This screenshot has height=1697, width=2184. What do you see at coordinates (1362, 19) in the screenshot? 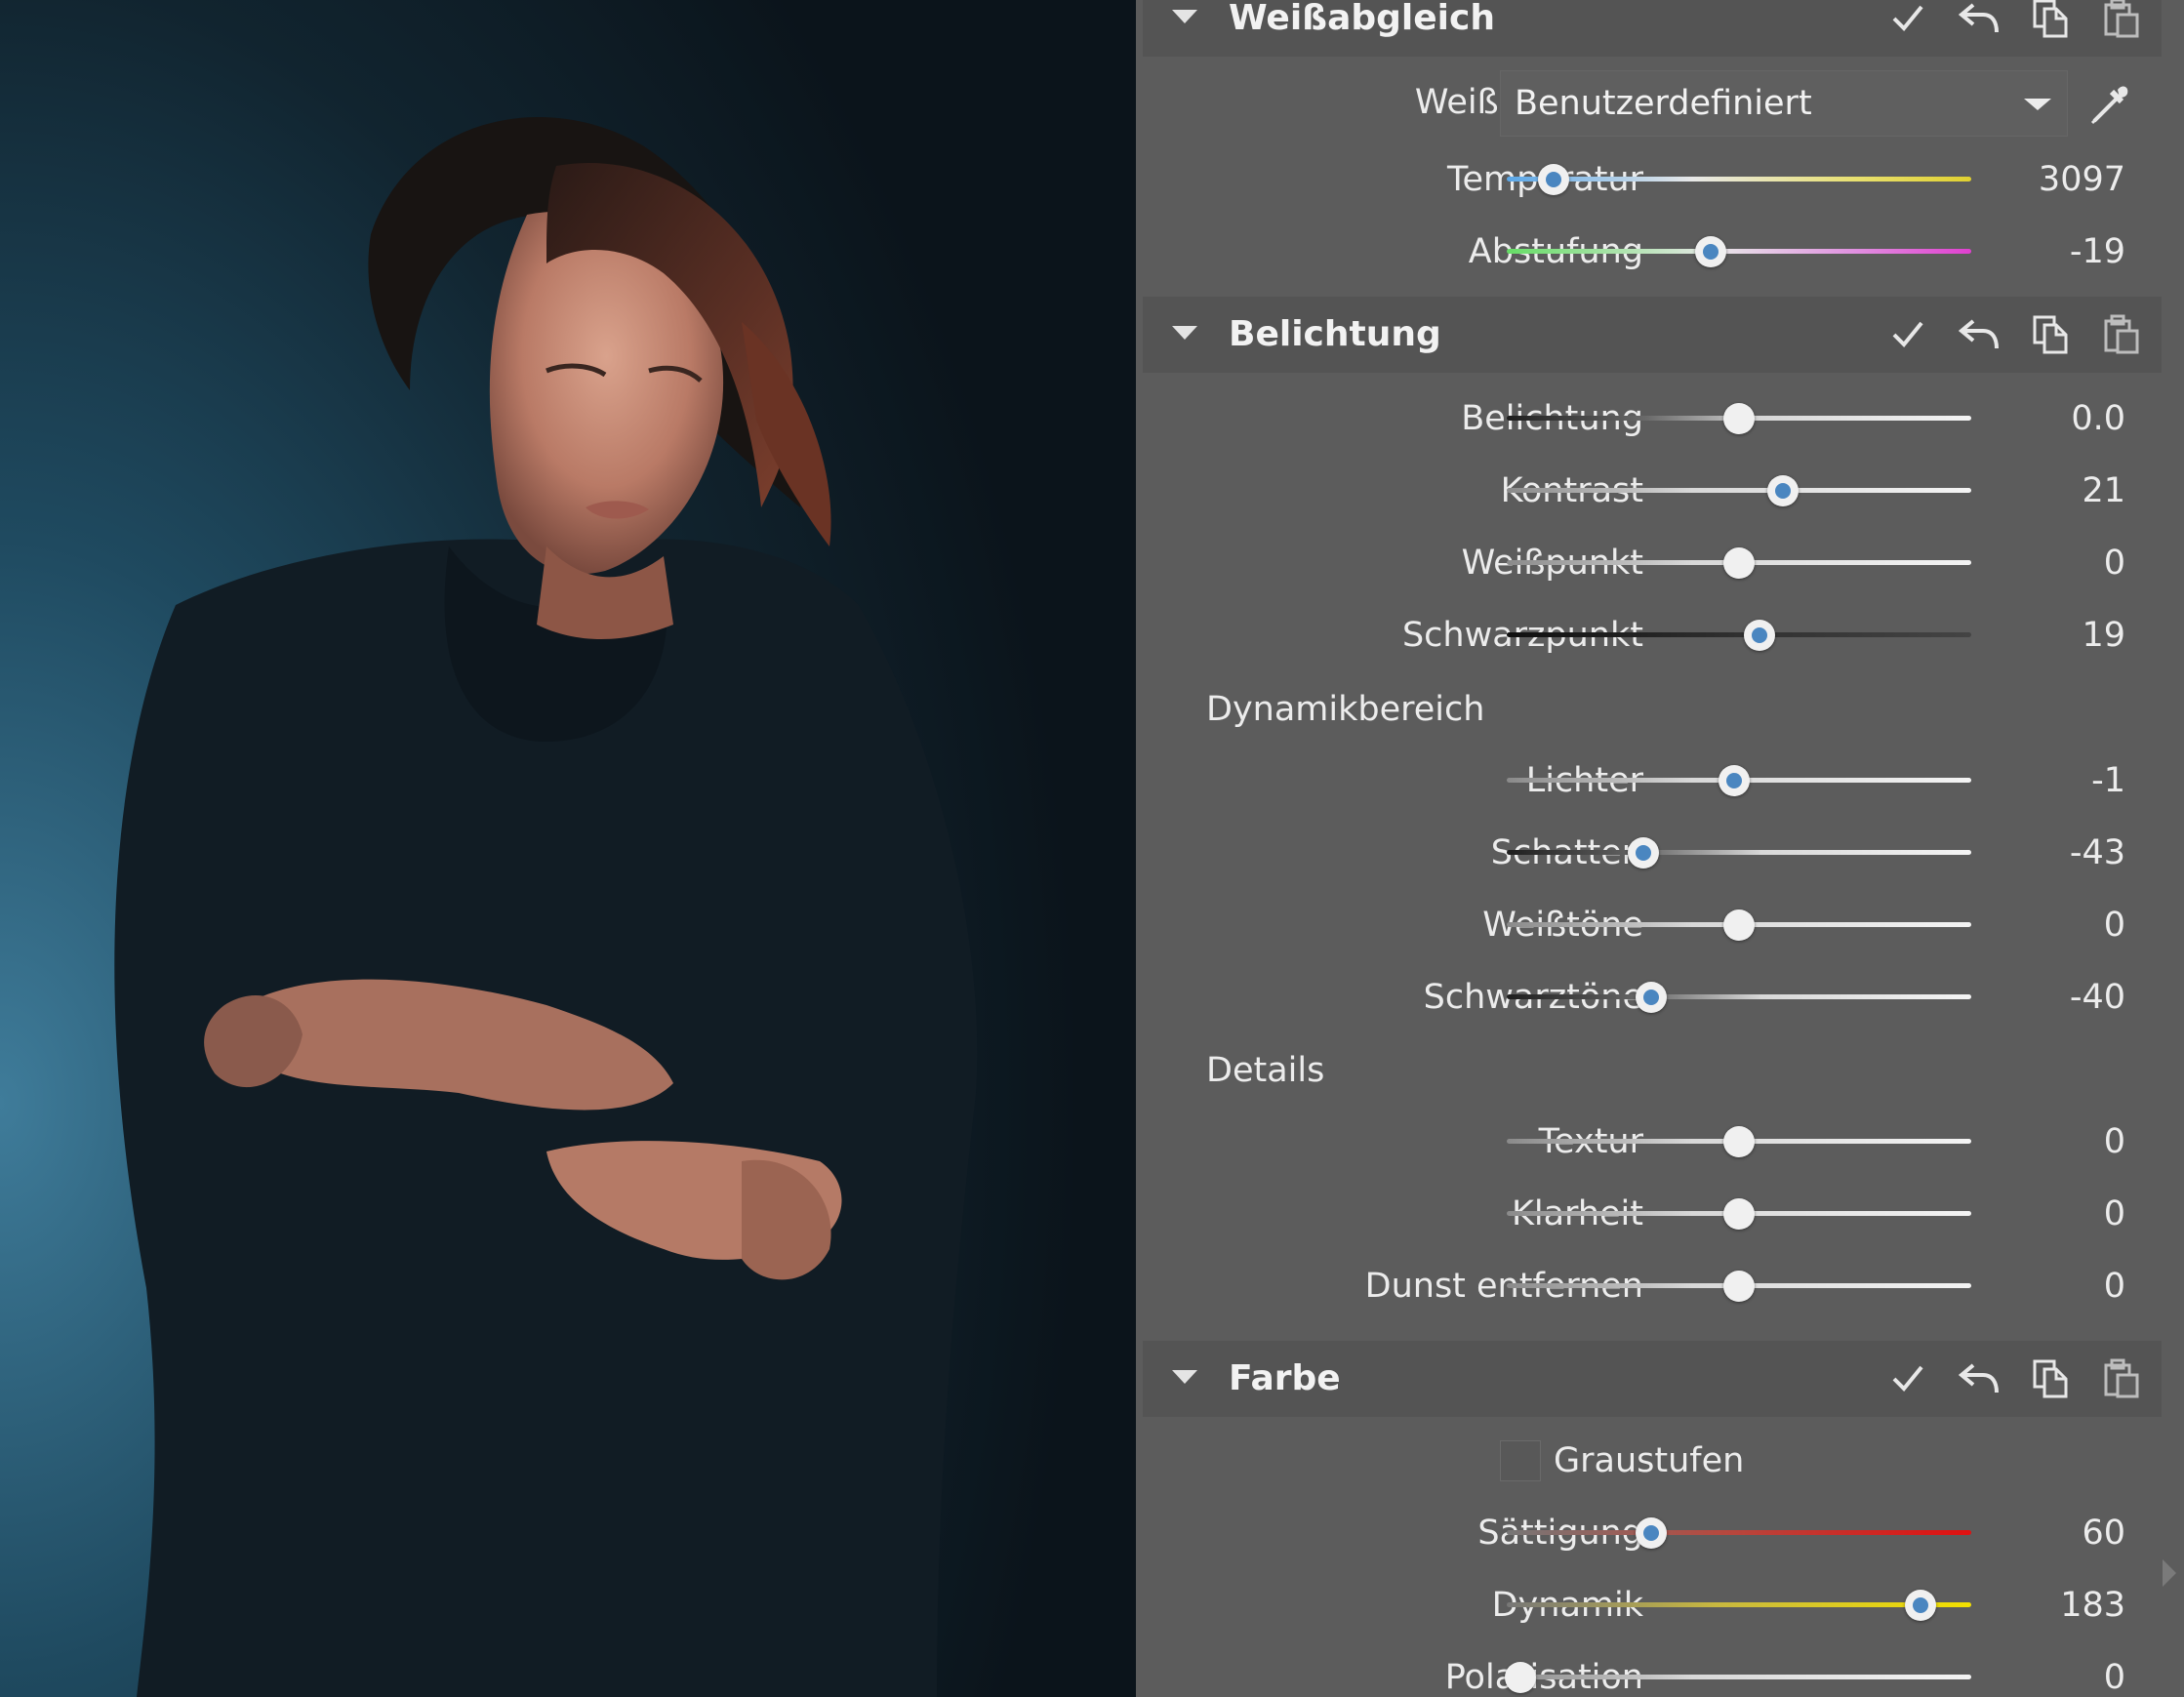
I see `section-title: Weißabgleich` at bounding box center [1362, 19].